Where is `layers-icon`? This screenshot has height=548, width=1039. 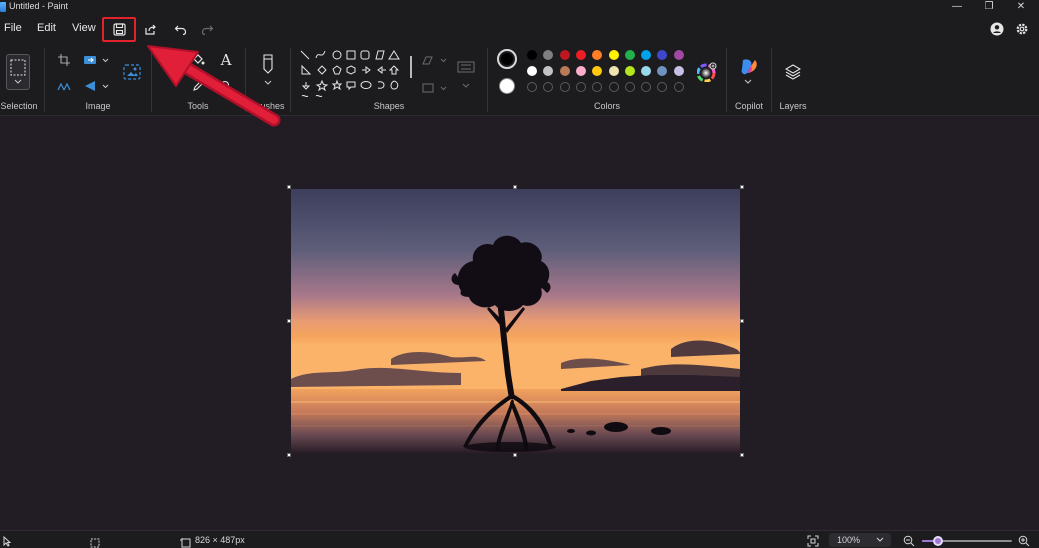
layers-icon is located at coordinates (793, 72).